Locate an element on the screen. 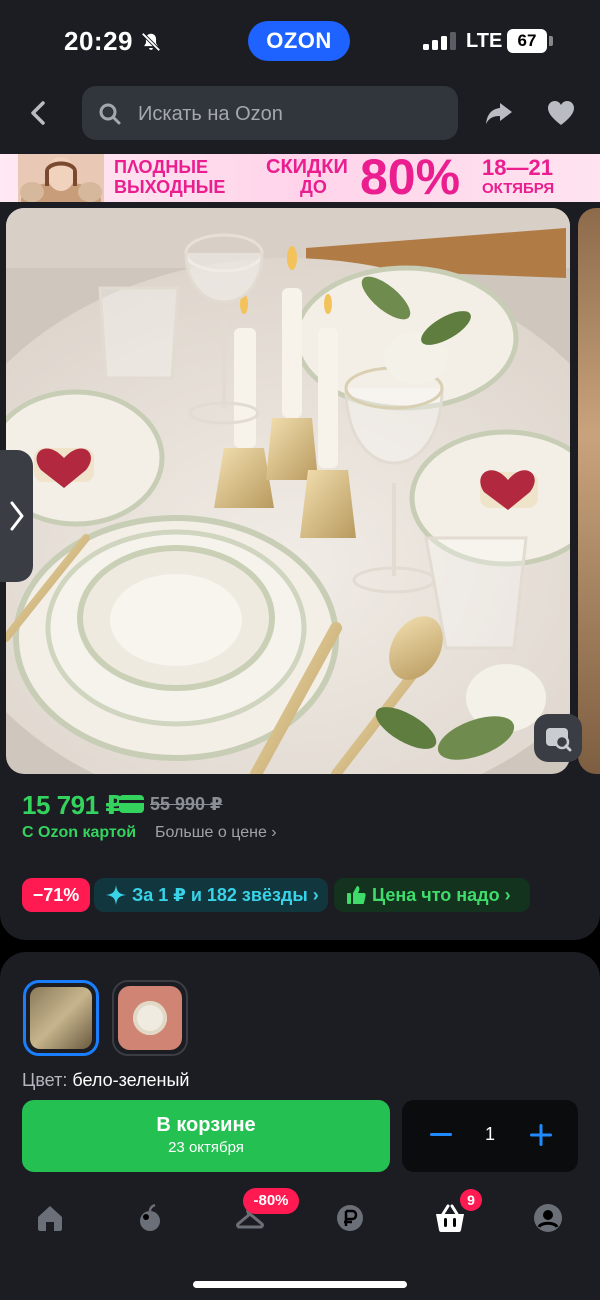  variant-image-white-green is located at coordinates (61, 1018).